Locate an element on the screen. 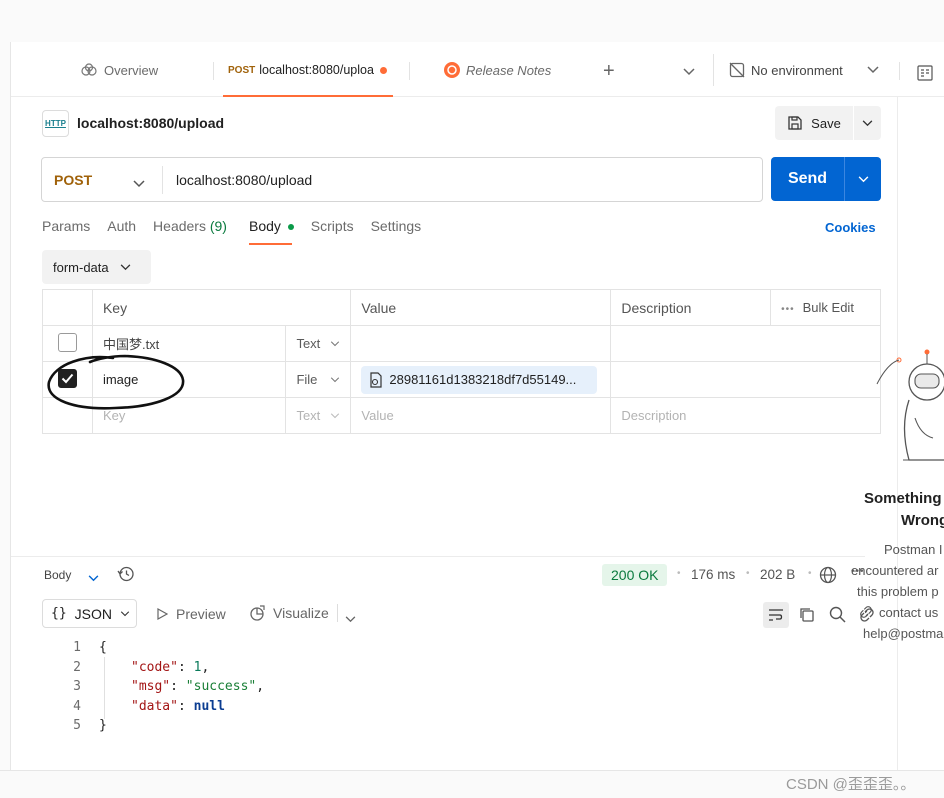 The height and width of the screenshot is (798, 944). globe-icon is located at coordinates (828, 576).